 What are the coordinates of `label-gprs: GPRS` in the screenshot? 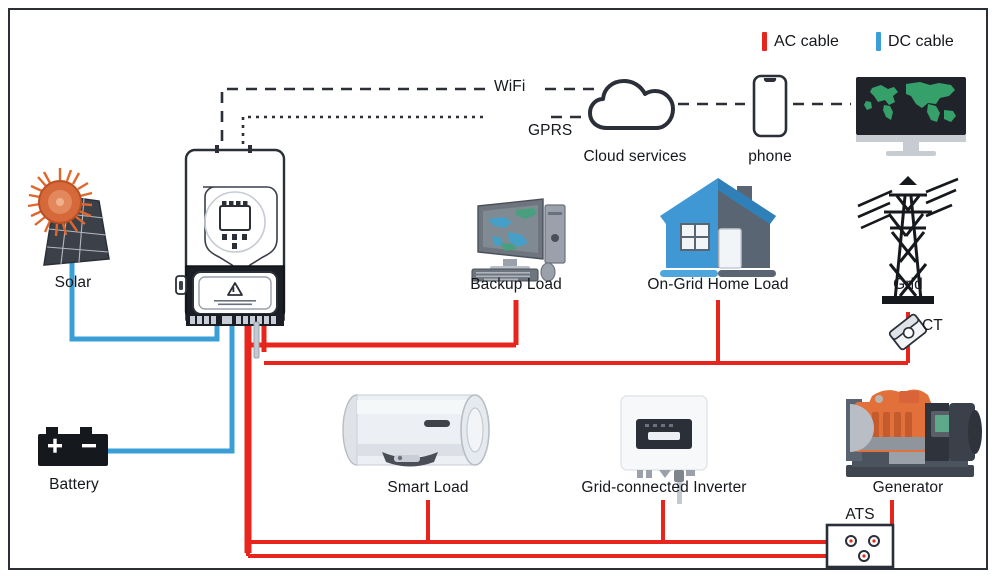 It's located at (550, 130).